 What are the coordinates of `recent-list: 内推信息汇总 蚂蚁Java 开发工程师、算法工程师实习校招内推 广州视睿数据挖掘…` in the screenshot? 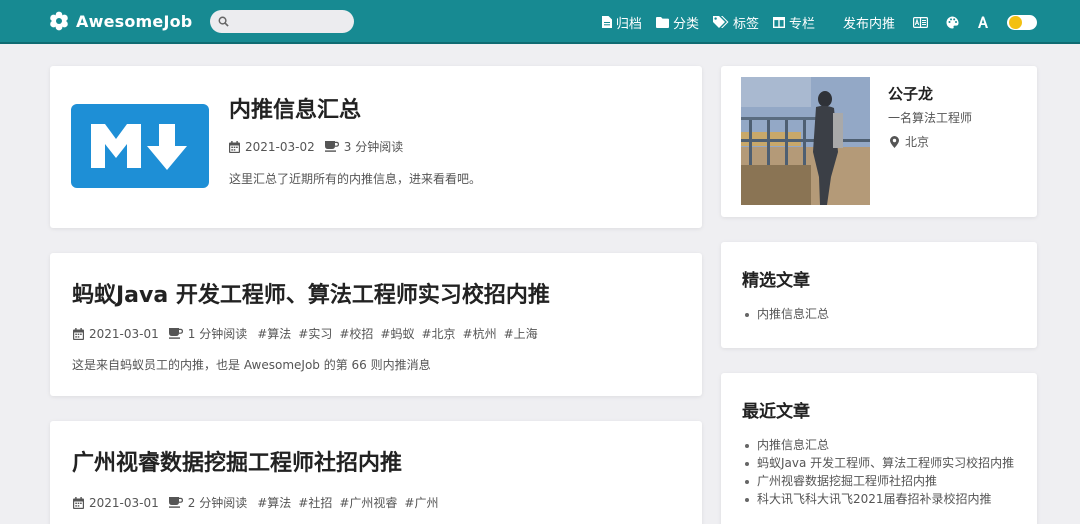 It's located at (882, 472).